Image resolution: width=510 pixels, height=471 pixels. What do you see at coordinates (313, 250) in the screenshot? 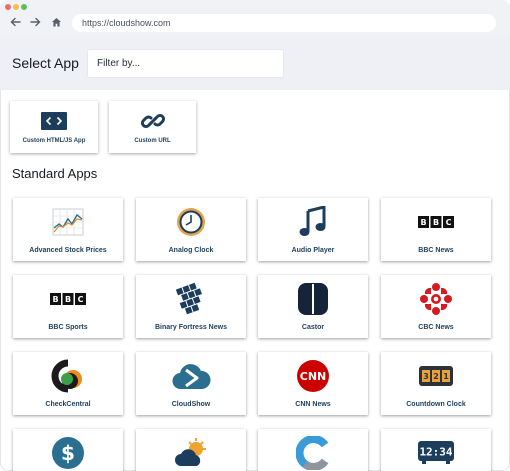
I see `app-tile-label: Audio Player` at bounding box center [313, 250].